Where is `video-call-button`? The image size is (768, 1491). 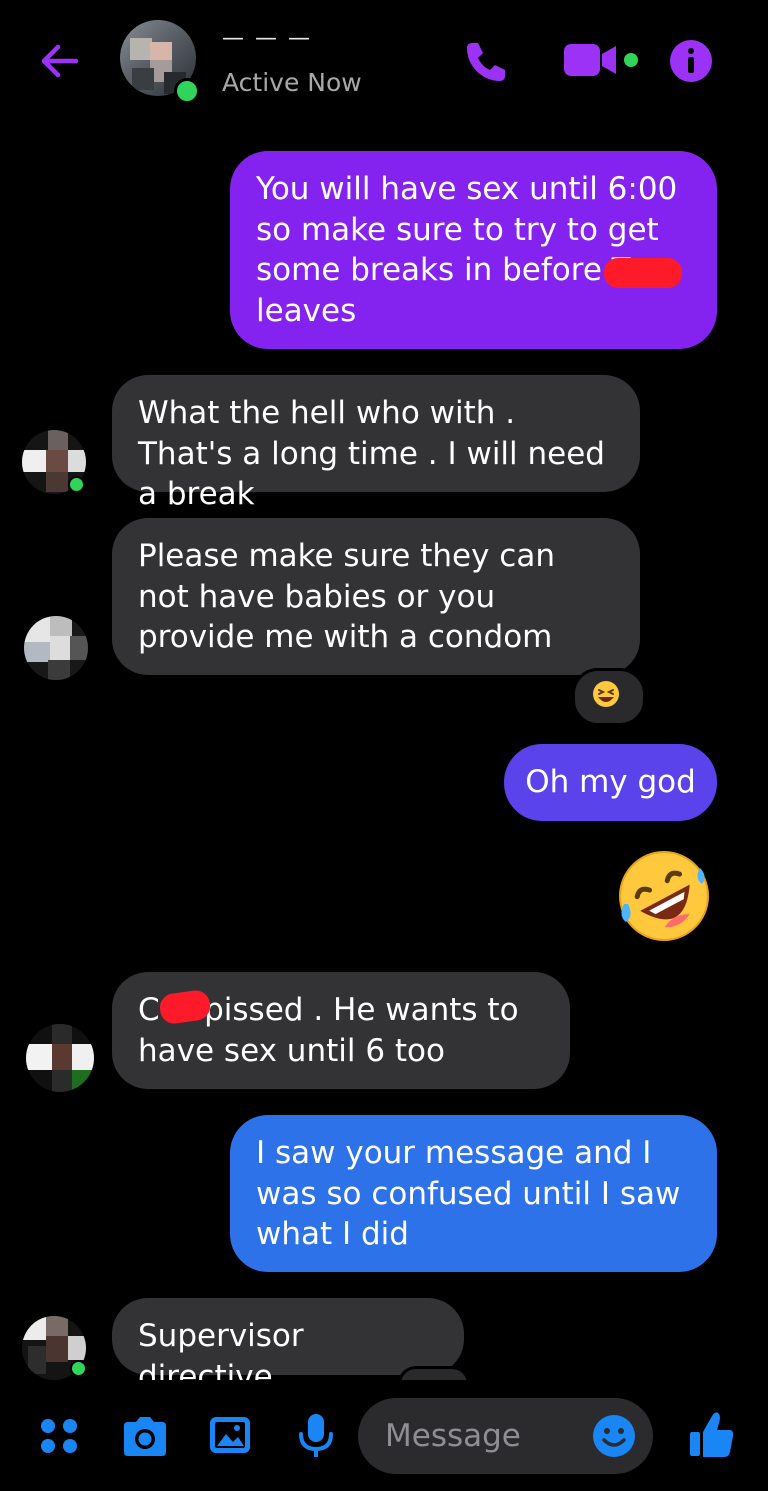
video-call-button is located at coordinates (604, 63).